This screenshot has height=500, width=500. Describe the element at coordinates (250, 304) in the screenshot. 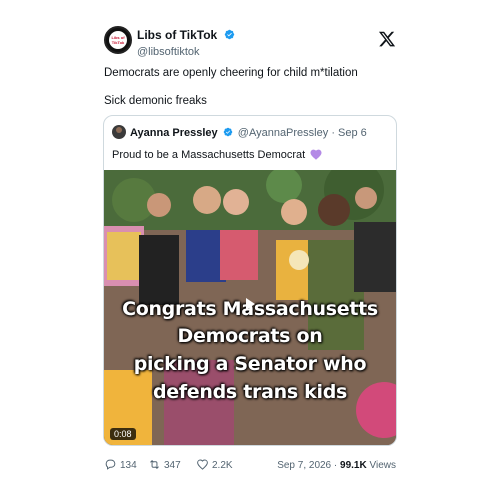

I see `play-icon` at that location.